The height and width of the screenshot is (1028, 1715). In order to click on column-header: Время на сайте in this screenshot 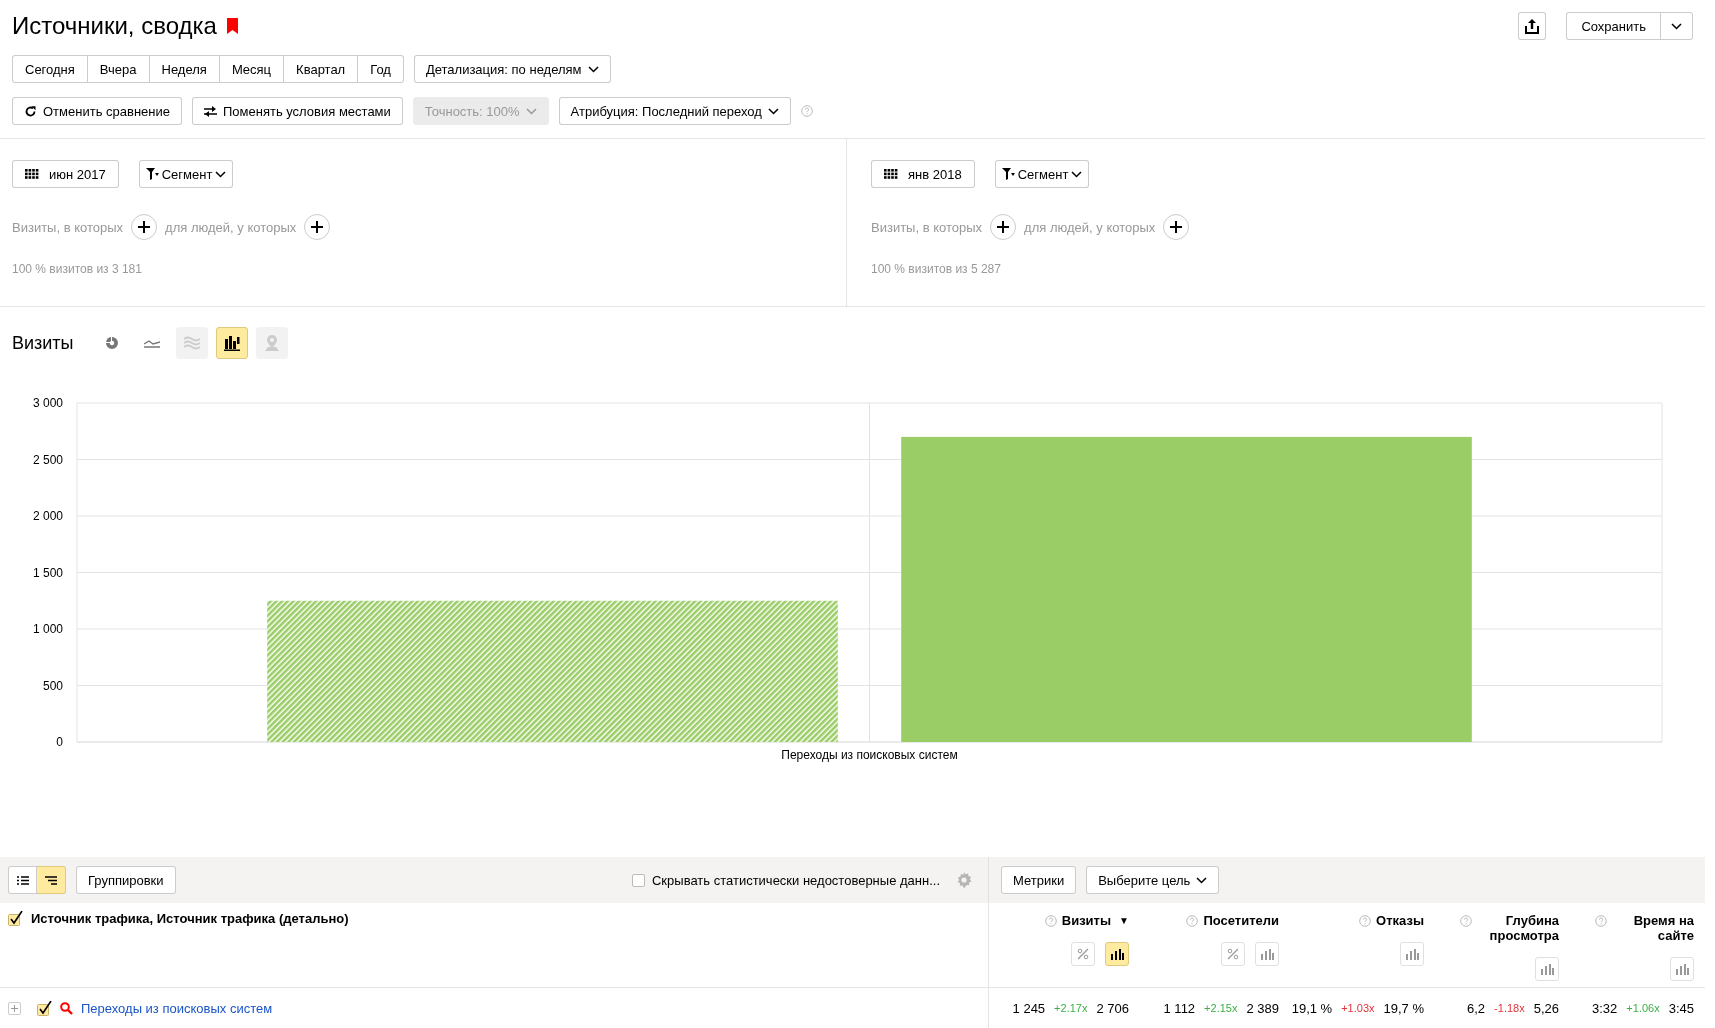, I will do `click(1653, 928)`.